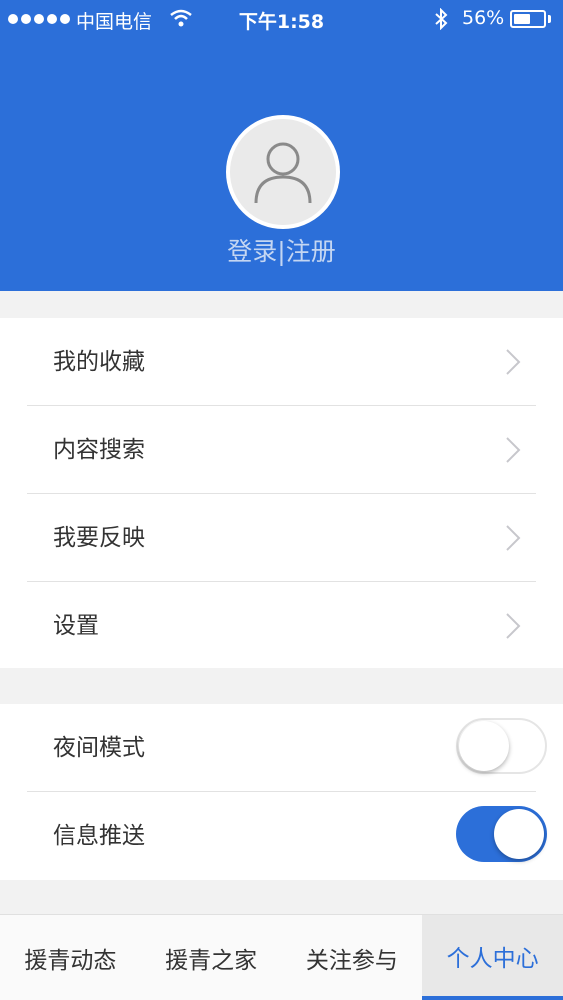 The width and height of the screenshot is (563, 1000). I want to click on menu-item-settings: 设置, so click(281, 626).